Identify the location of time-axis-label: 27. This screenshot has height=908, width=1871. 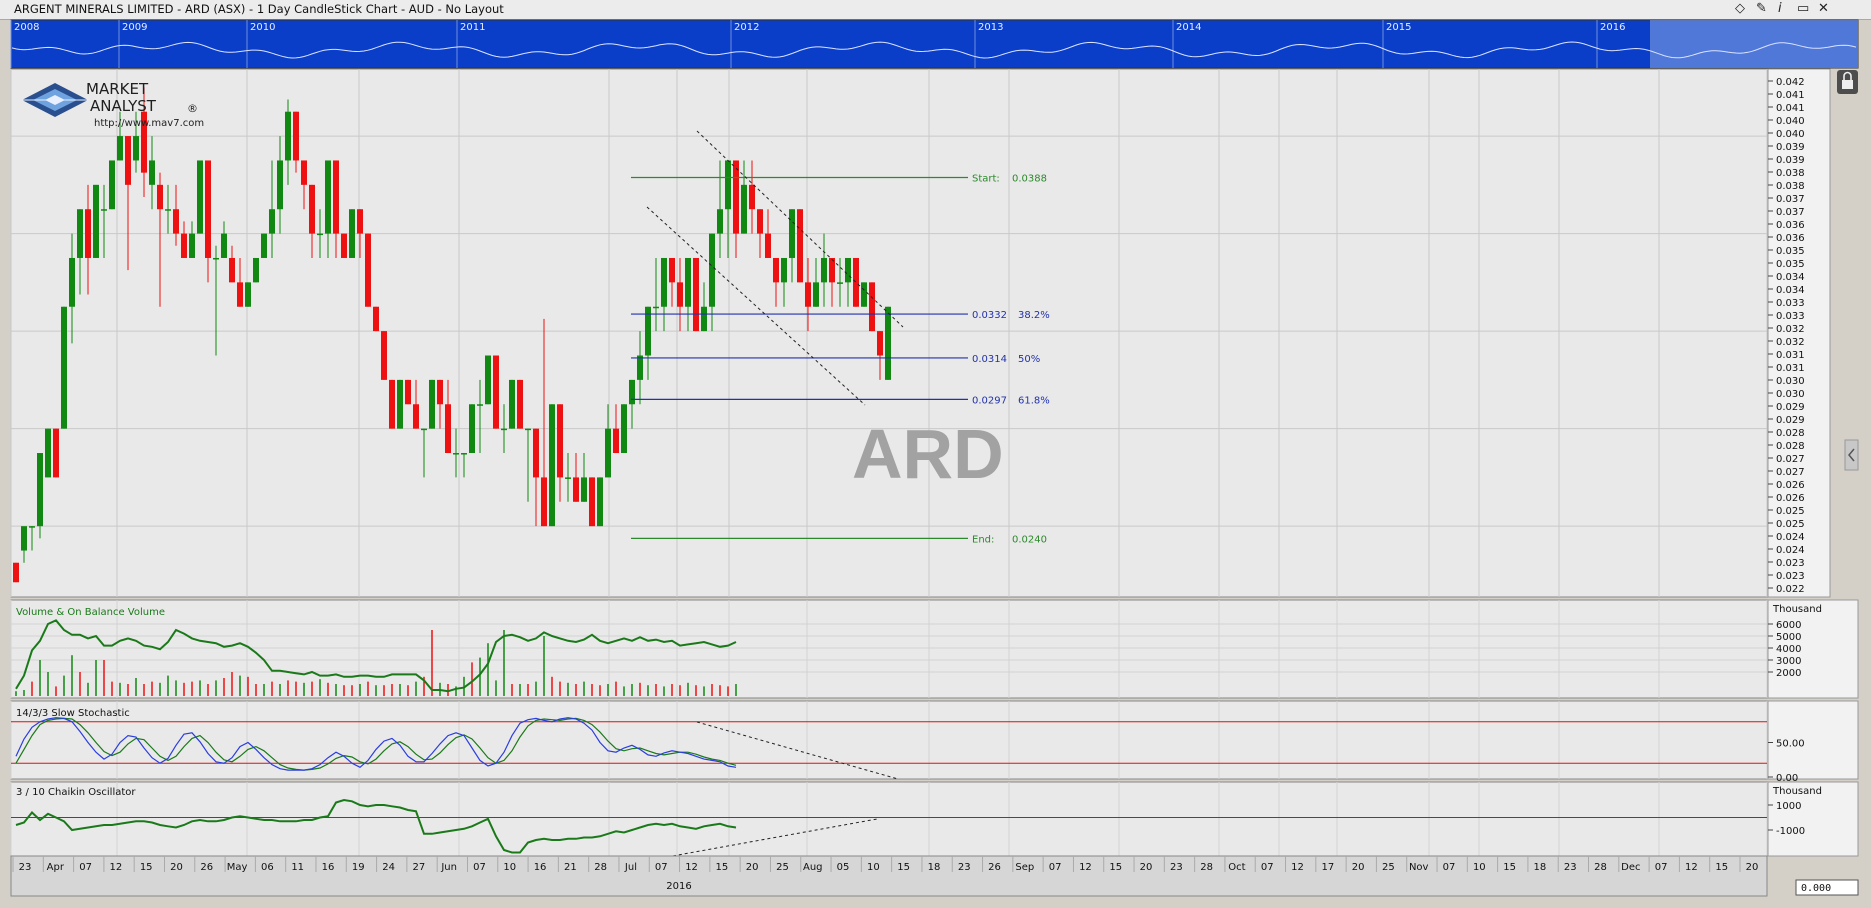
(419, 867).